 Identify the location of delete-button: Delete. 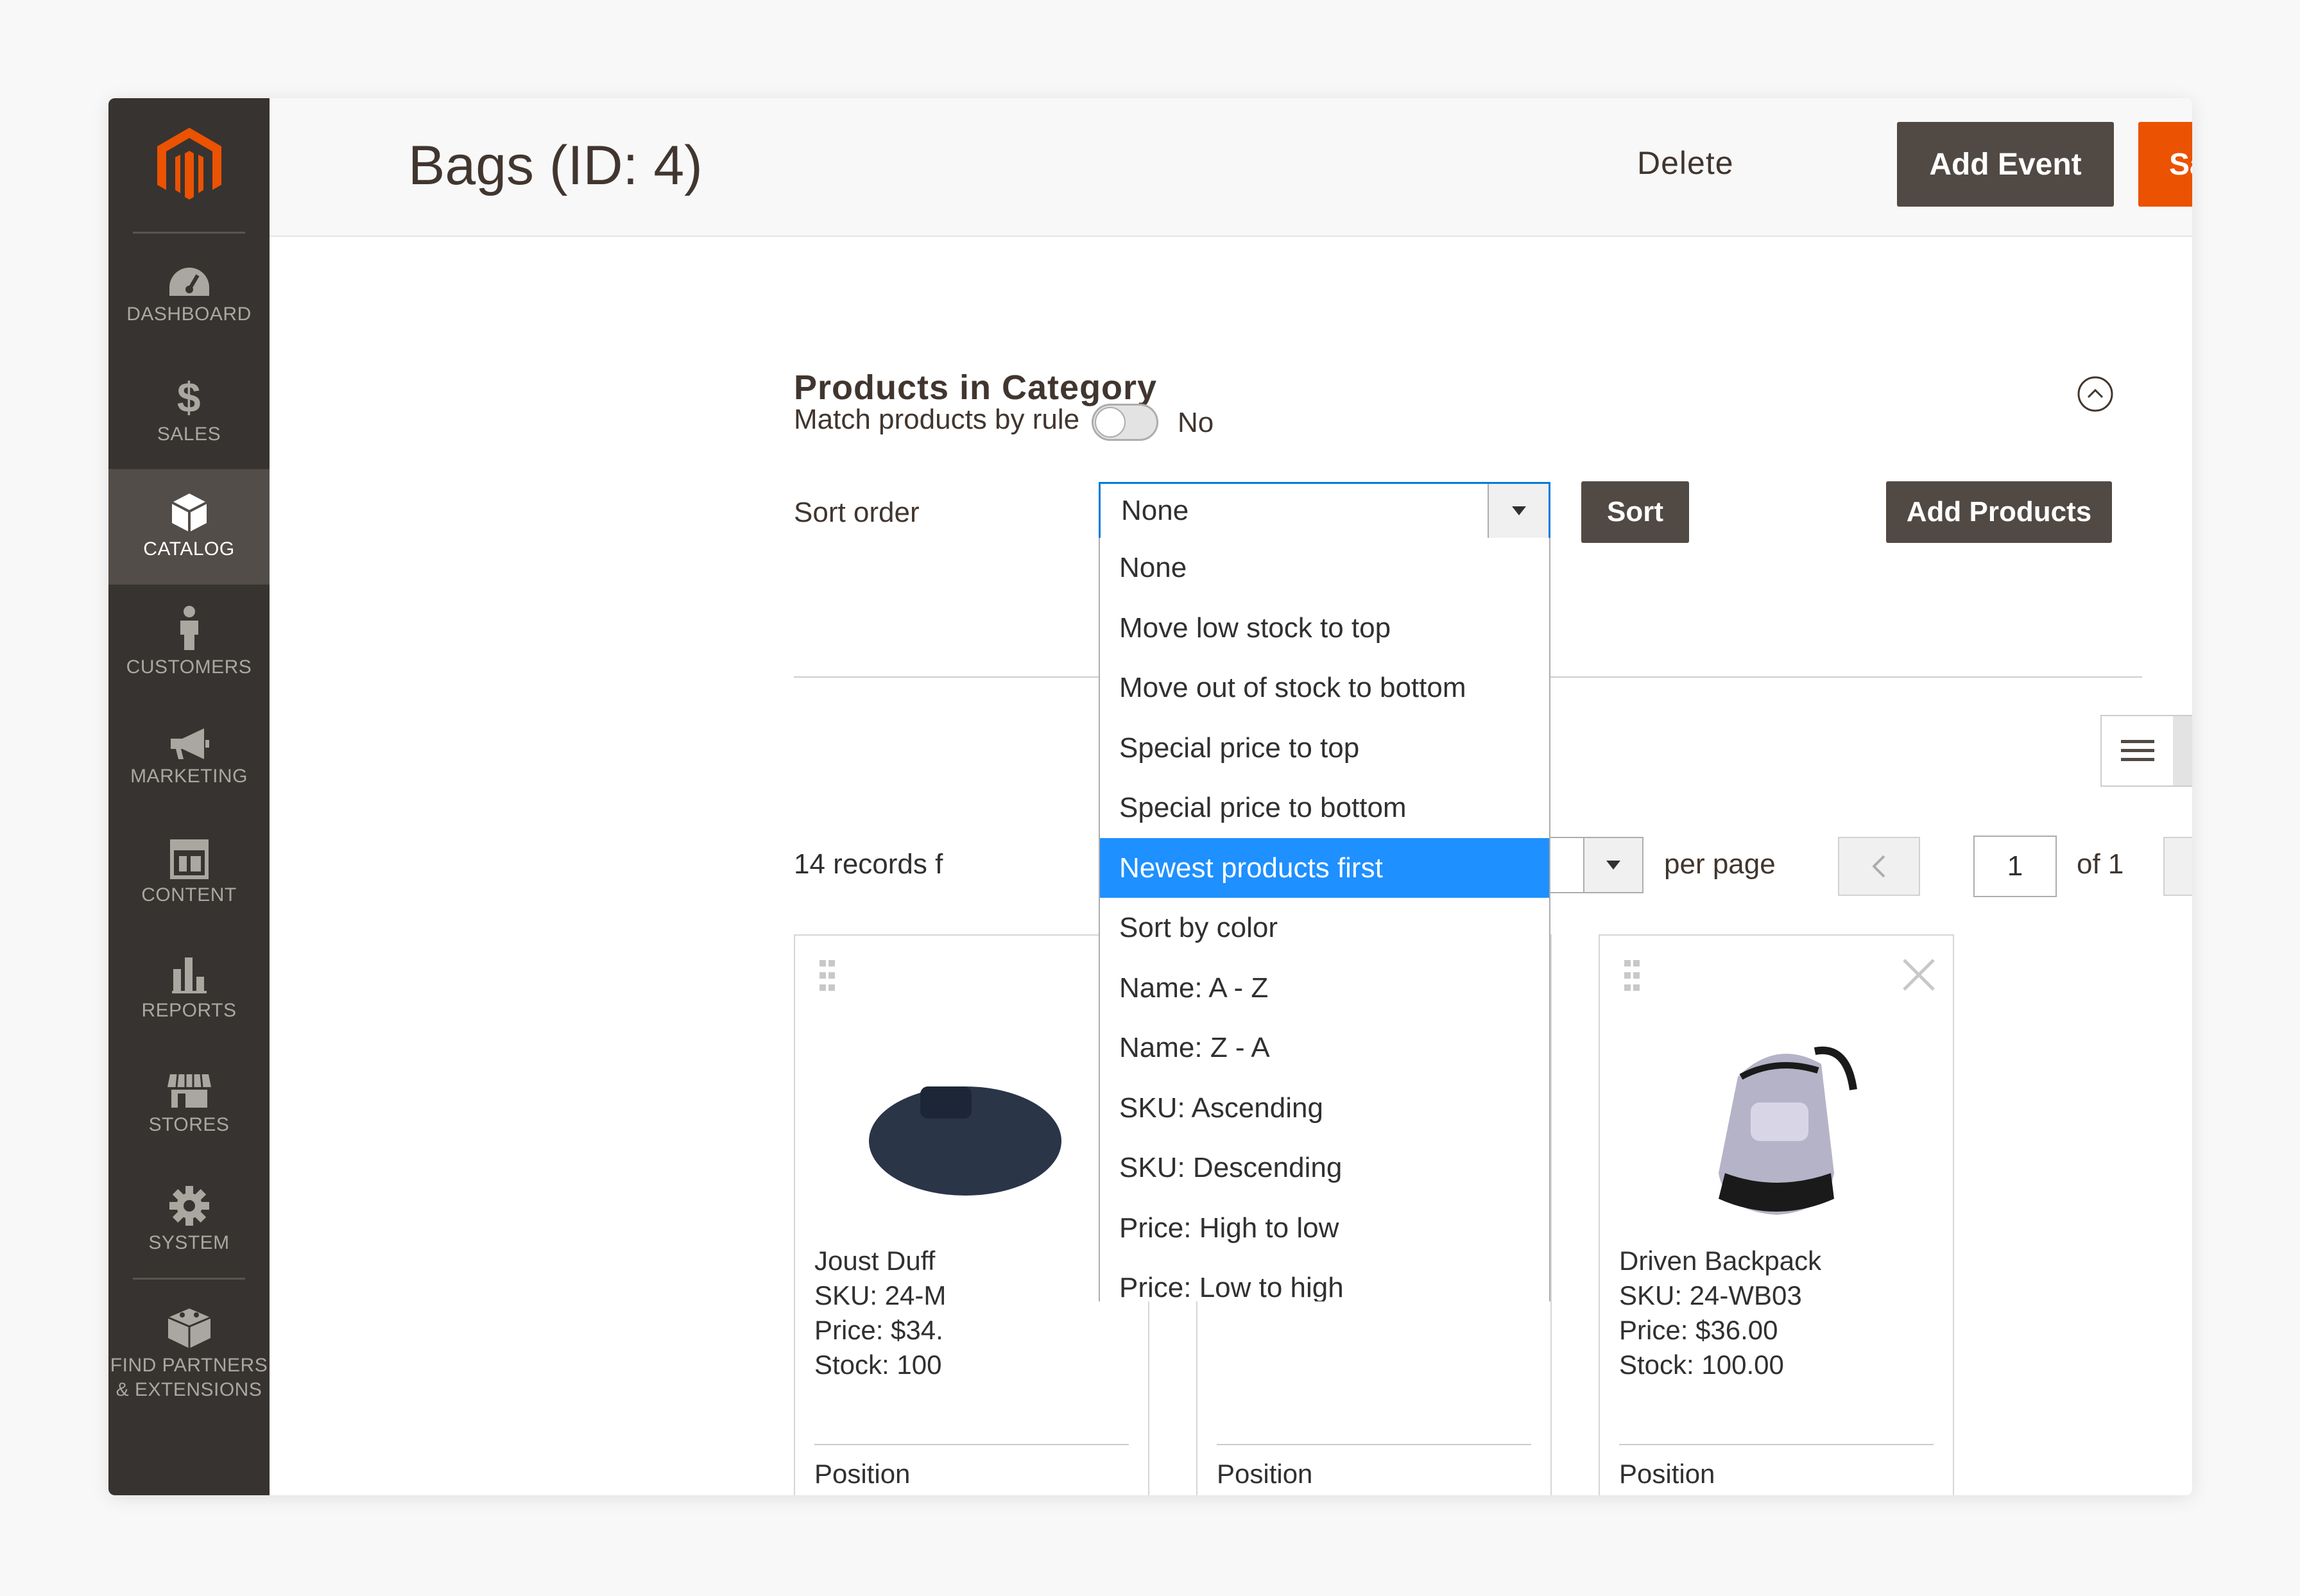
(1685, 163).